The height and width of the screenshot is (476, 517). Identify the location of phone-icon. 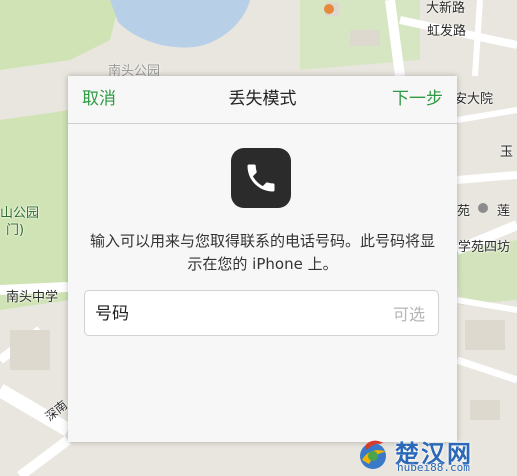
(261, 178).